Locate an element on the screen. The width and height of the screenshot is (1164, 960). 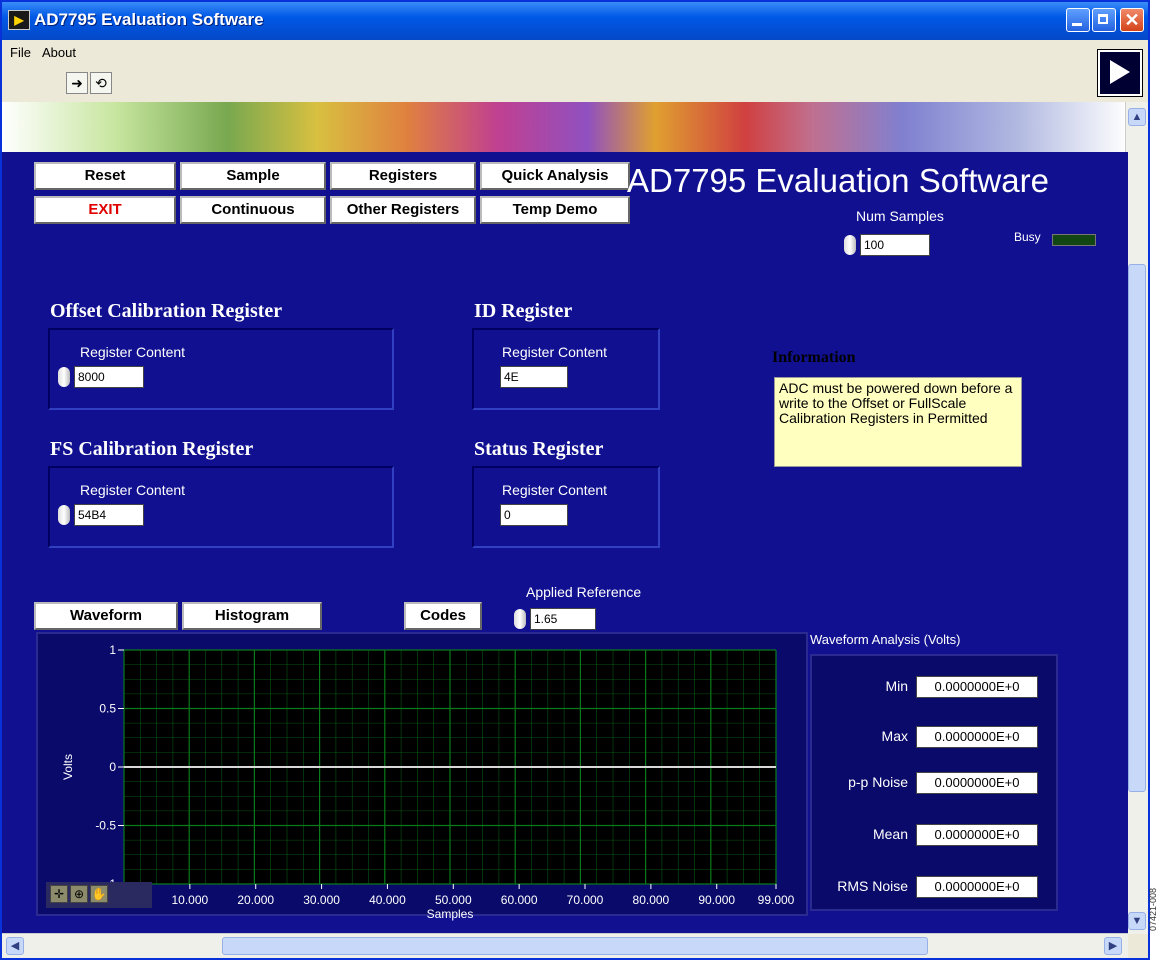
horizontal-scroll-thumb is located at coordinates (575, 946).